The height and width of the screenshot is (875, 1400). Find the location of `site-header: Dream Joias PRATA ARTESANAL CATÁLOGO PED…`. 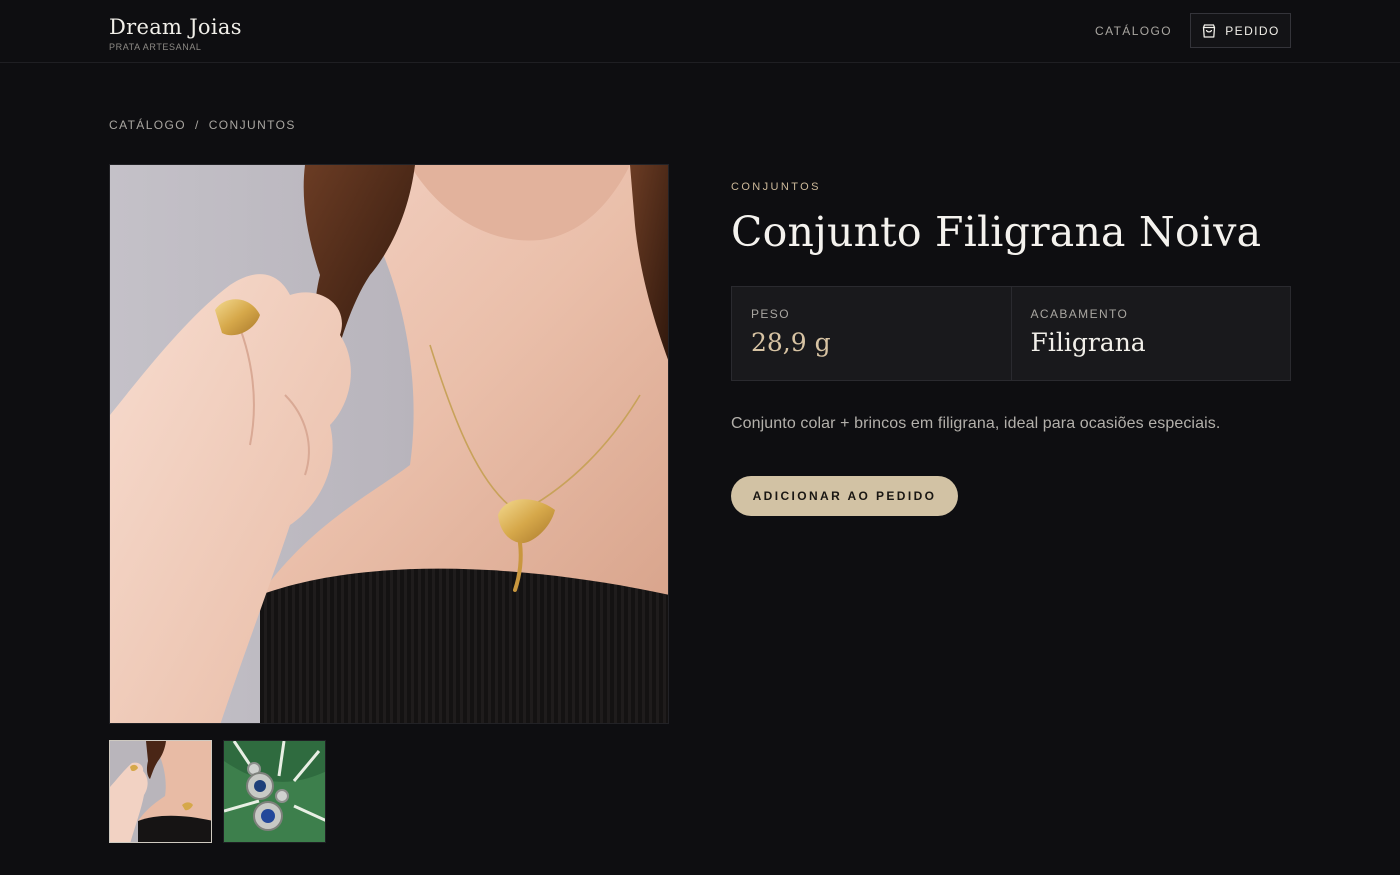

site-header: Dream Joias PRATA ARTESANAL CATÁLOGO PED… is located at coordinates (700, 31).